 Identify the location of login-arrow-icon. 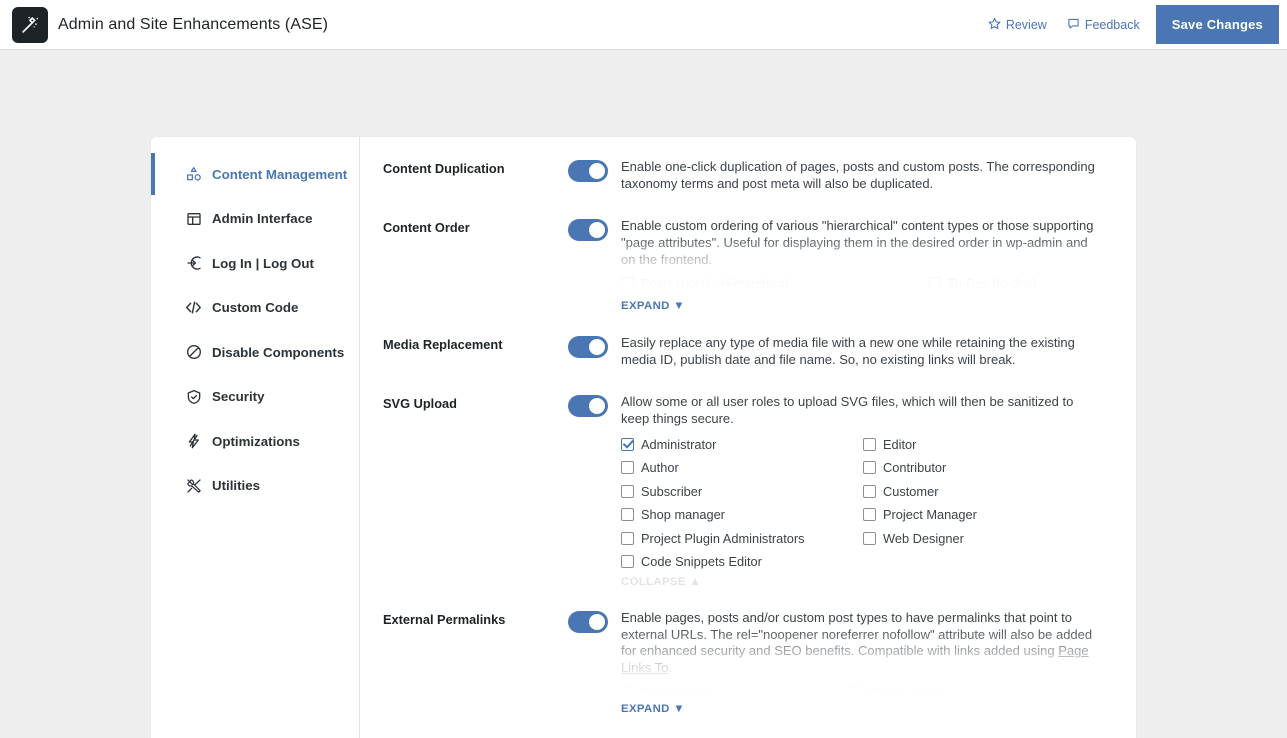
(193, 263).